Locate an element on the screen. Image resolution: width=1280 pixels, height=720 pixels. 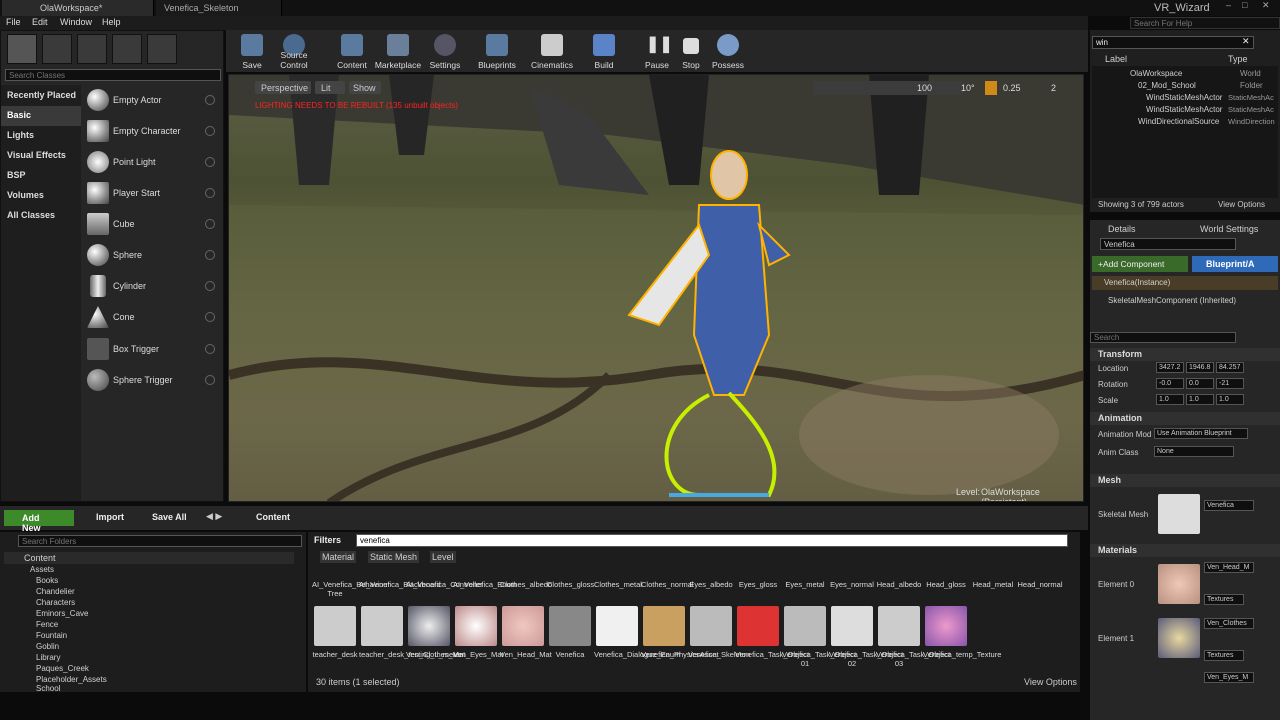
textures-dropdown: Textures is located at coordinates (1224, 599).